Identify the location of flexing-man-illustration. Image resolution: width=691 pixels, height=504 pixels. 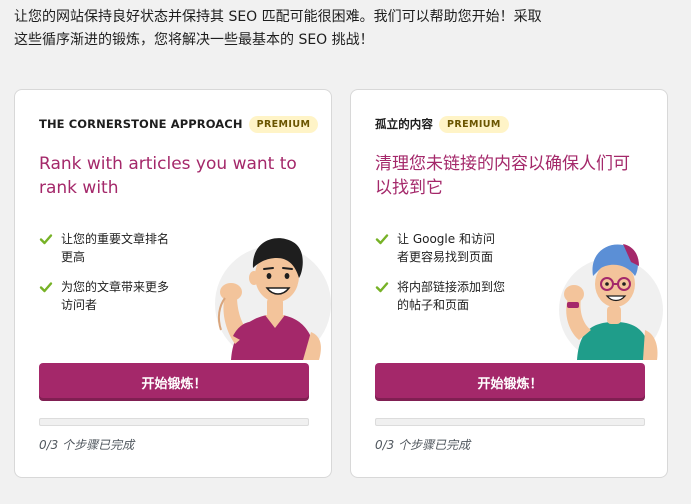
(273, 299).